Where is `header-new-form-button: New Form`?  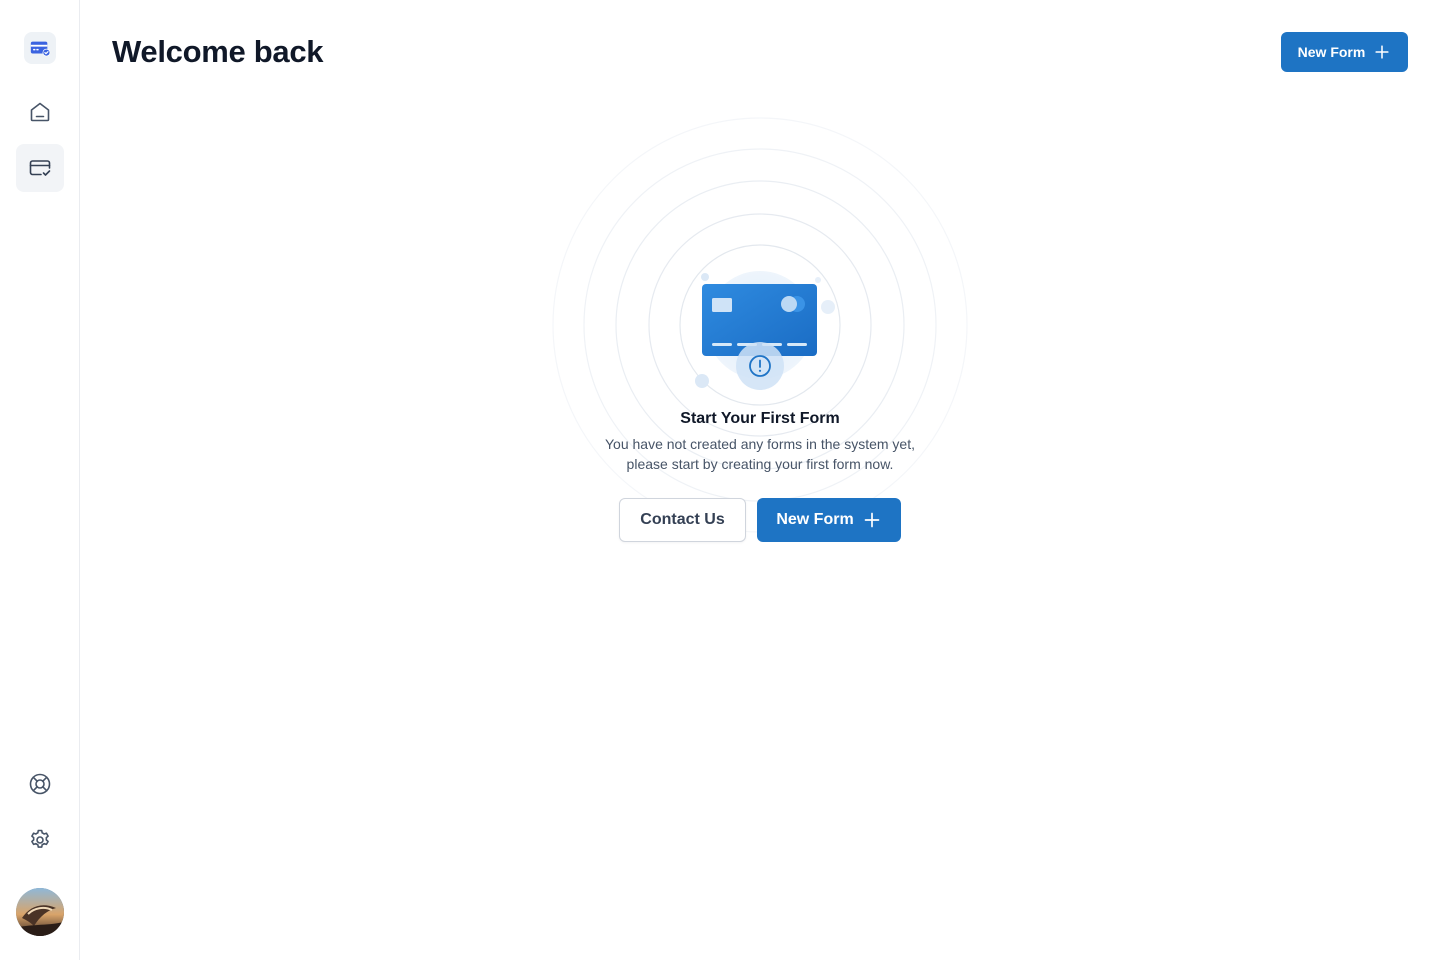
header-new-form-button: New Form is located at coordinates (1344, 52).